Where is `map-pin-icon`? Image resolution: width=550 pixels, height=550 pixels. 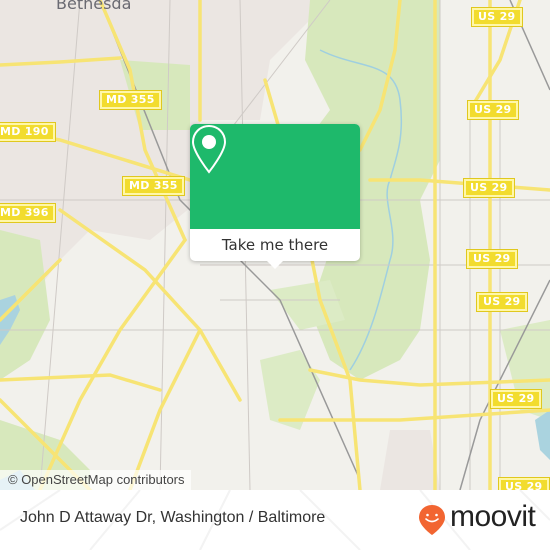 map-pin-icon is located at coordinates (209, 149).